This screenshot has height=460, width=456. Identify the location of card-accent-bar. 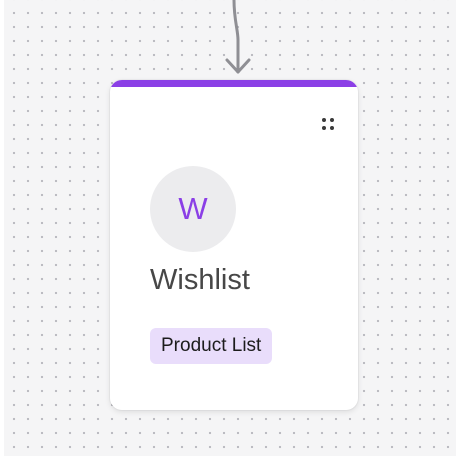
(234, 83).